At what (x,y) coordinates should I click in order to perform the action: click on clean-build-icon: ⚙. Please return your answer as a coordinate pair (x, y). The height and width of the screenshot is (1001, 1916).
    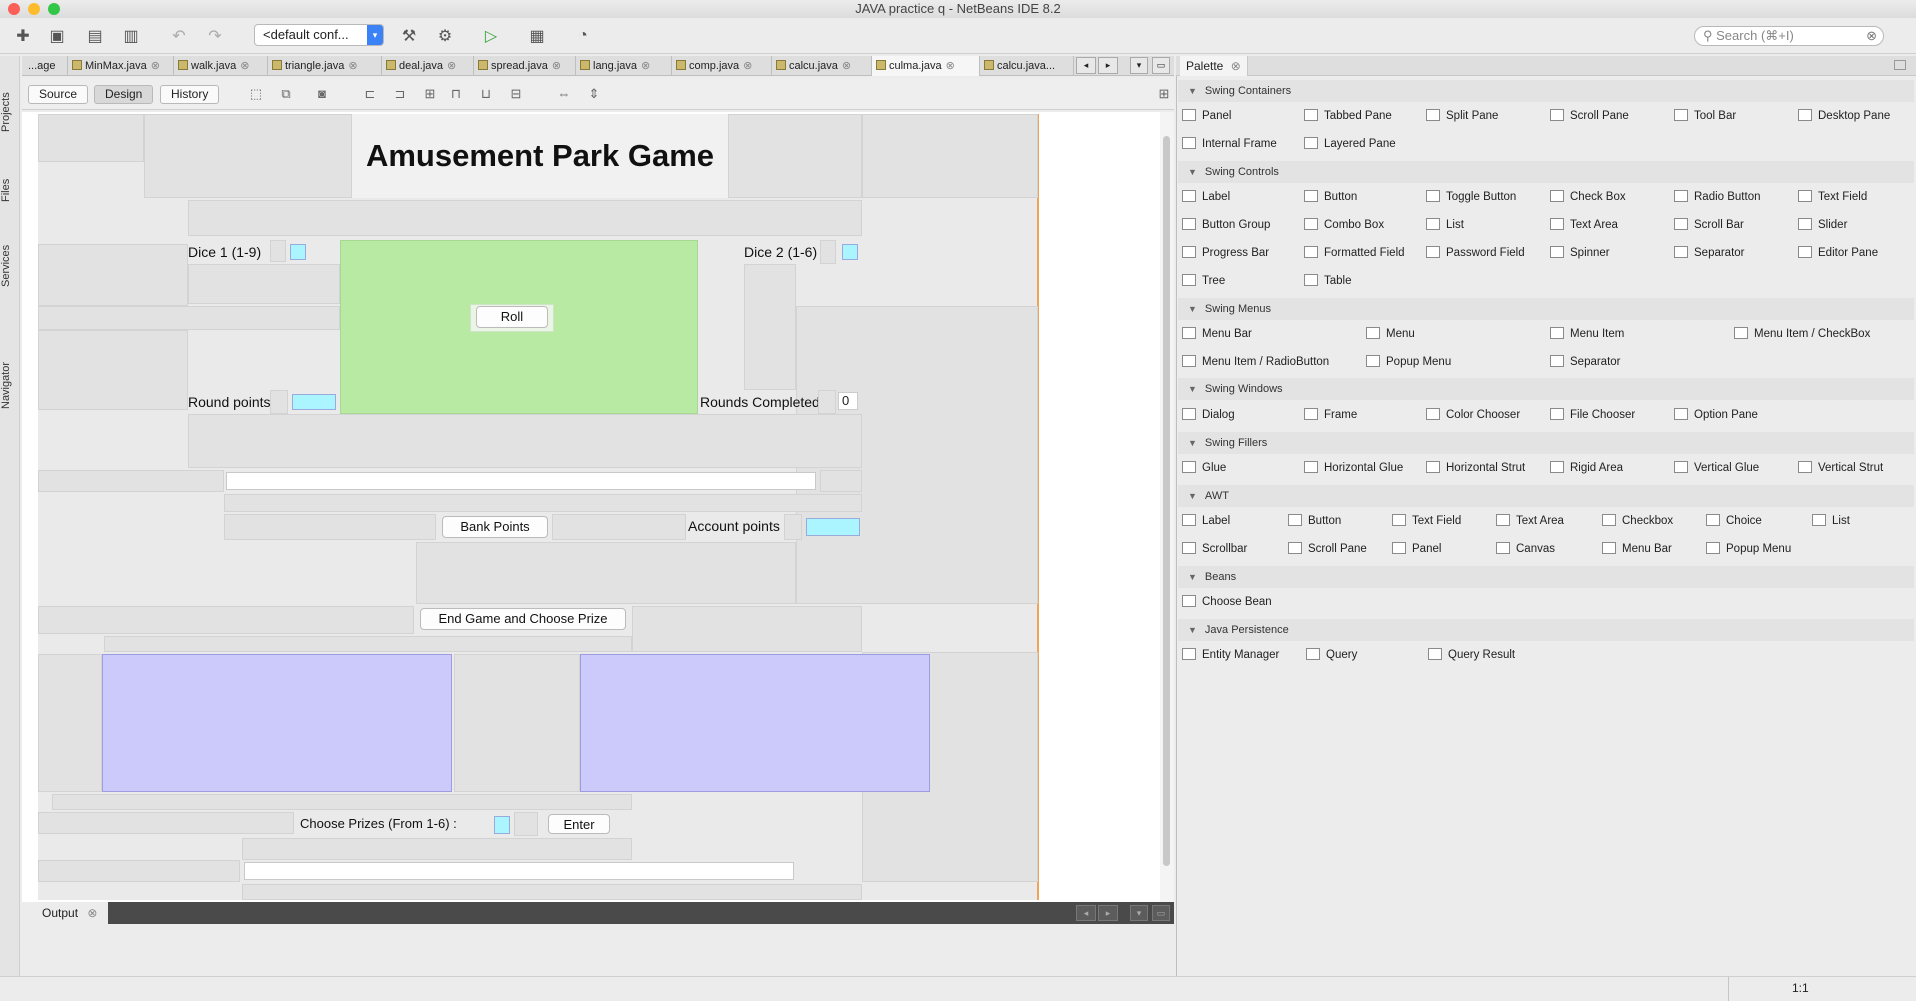
    Looking at the image, I should click on (445, 36).